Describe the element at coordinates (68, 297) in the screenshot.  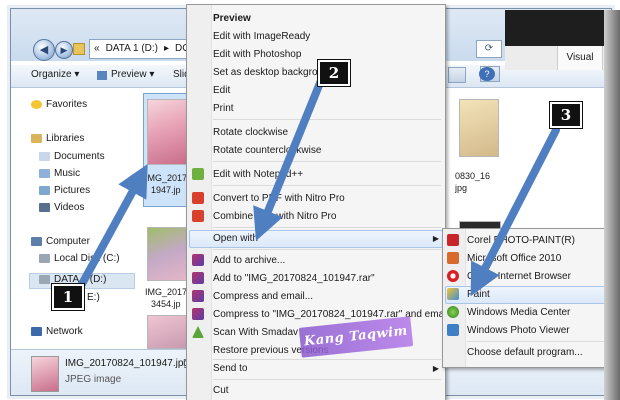
I see `step-badge-1: 1` at that location.